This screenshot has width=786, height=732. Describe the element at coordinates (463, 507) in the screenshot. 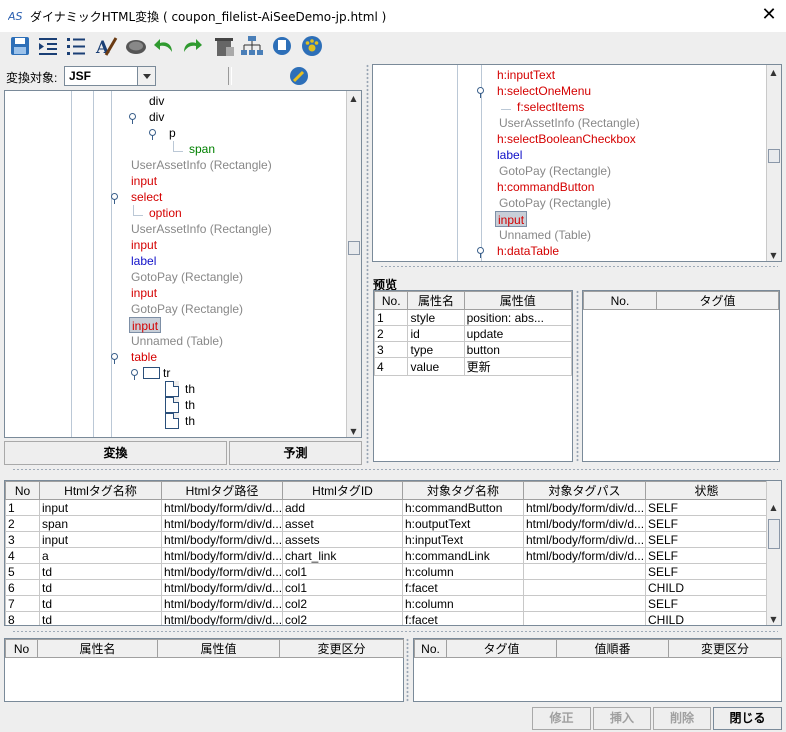

I see `table-cell: h:commandButton` at that location.